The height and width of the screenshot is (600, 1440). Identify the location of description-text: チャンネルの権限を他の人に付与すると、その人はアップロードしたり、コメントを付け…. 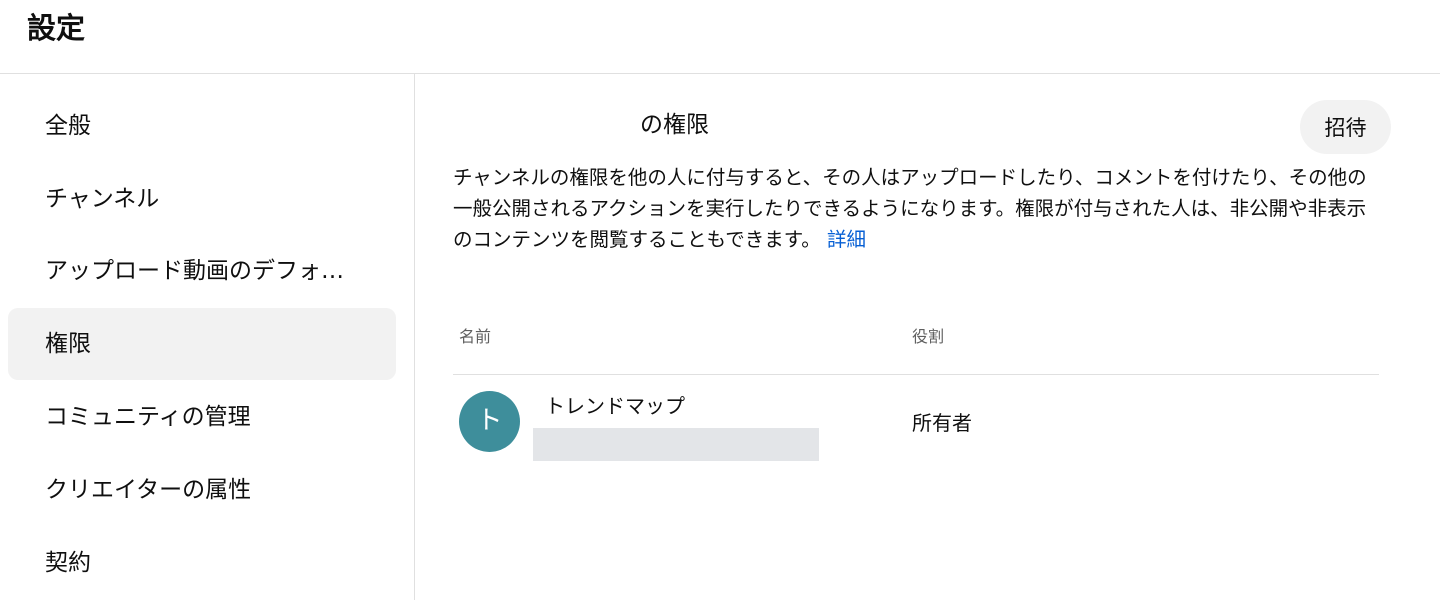
(910, 208).